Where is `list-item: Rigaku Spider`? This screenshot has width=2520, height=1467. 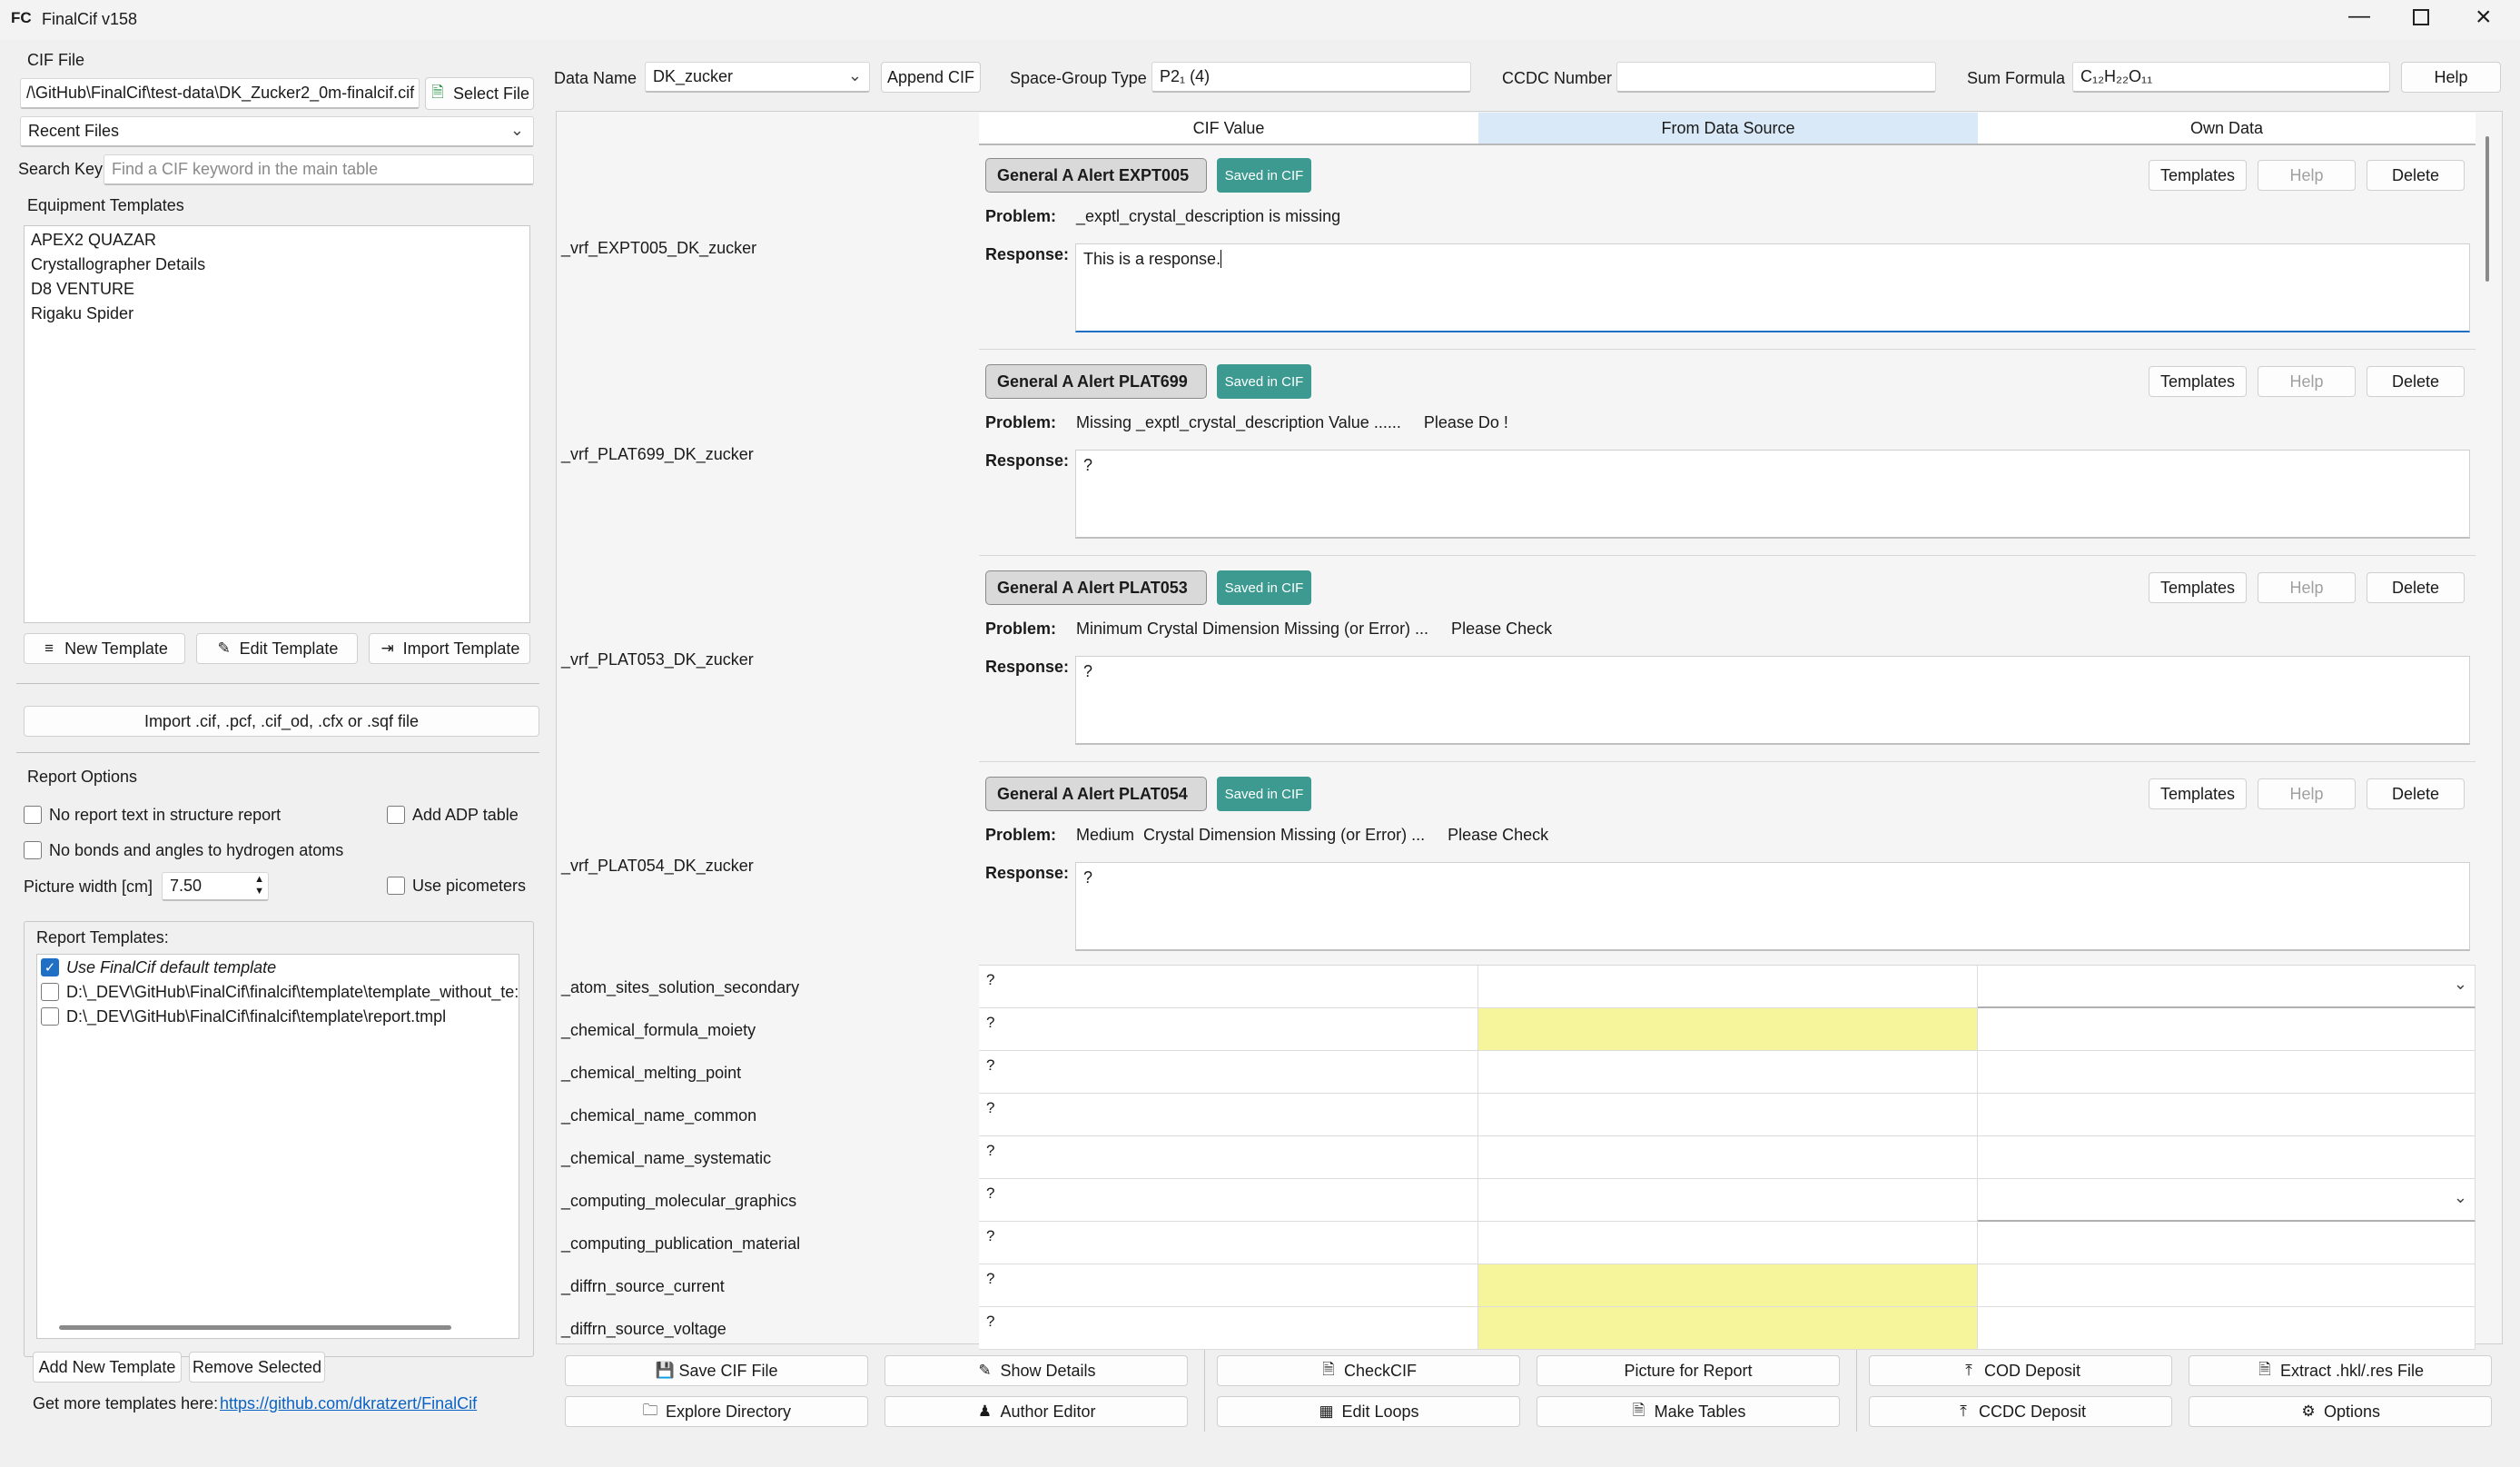
list-item: Rigaku Spider is located at coordinates (82, 313).